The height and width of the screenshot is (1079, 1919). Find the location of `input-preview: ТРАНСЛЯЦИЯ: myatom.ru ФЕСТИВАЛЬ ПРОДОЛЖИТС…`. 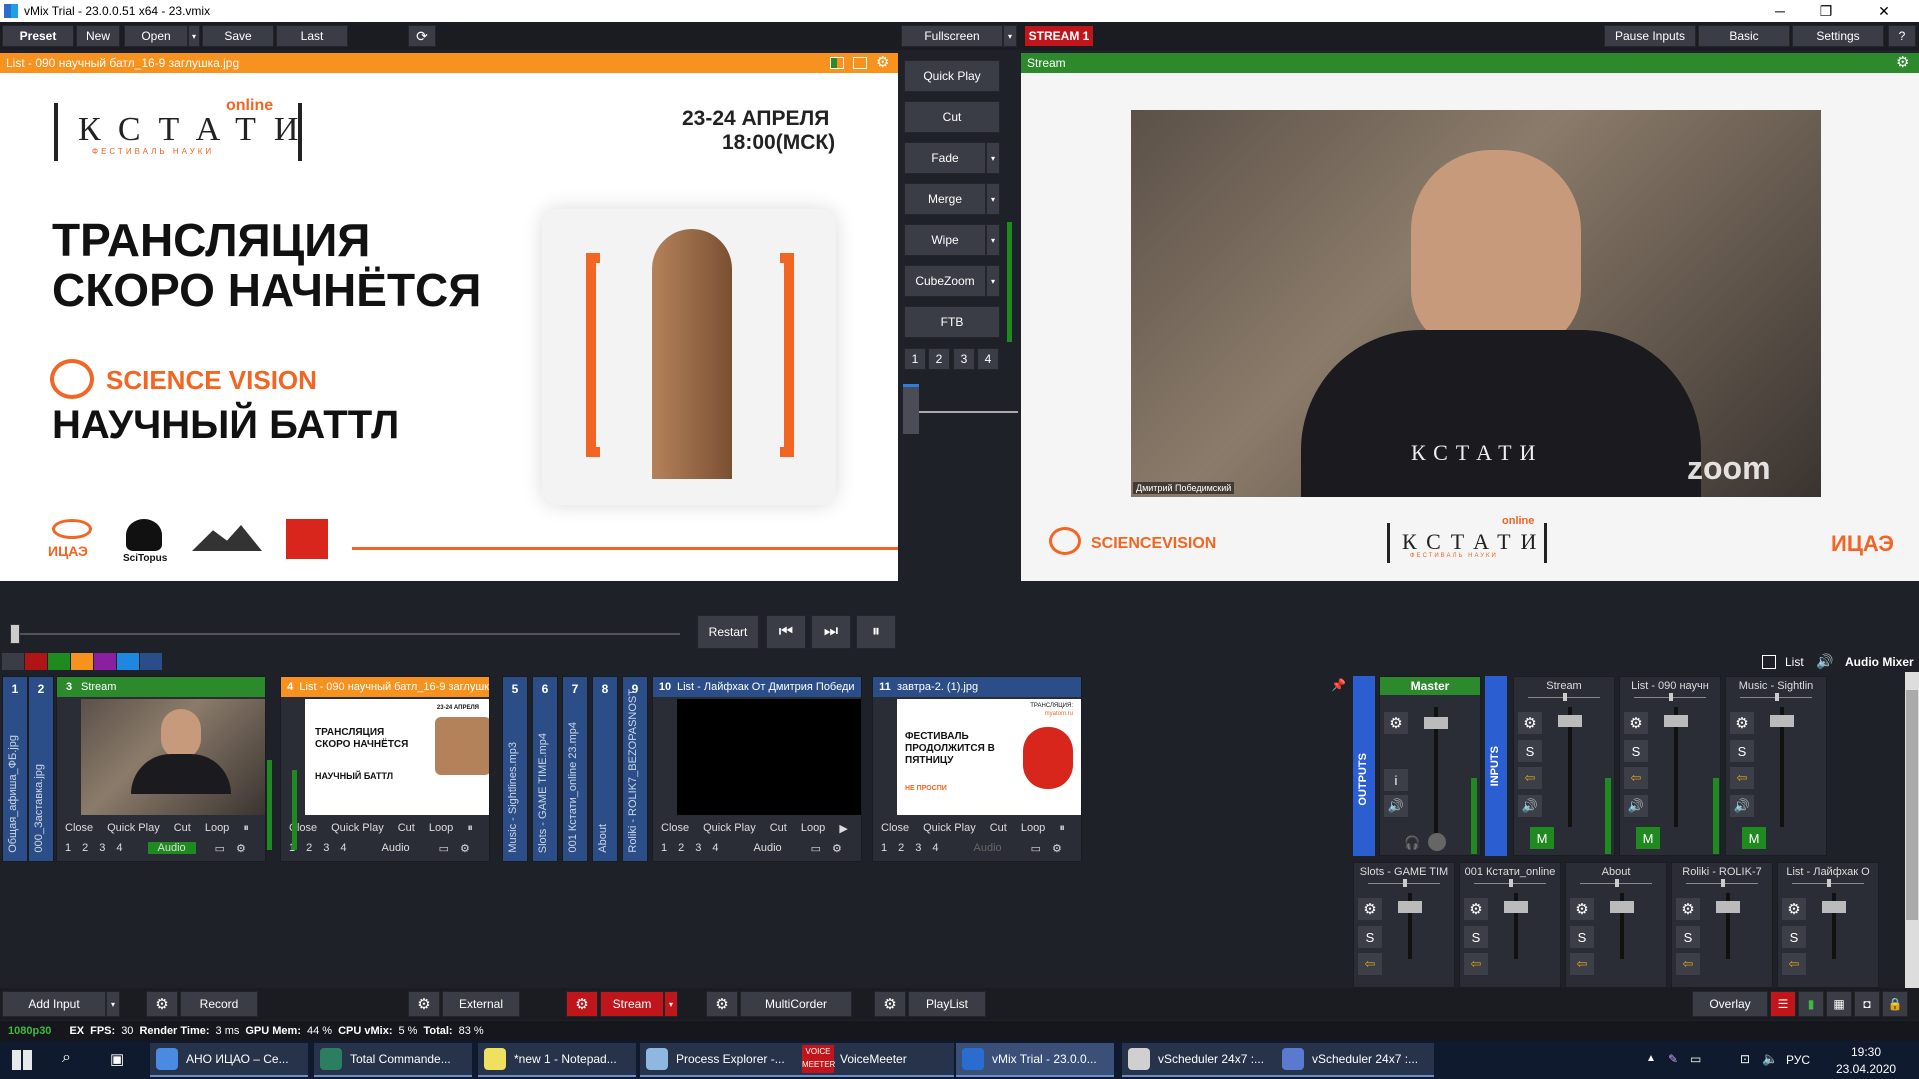

input-preview: ТРАНСЛЯЦИЯ: myatom.ru ФЕСТИВАЛЬ ПРОДОЛЖИТС… is located at coordinates (989, 757).